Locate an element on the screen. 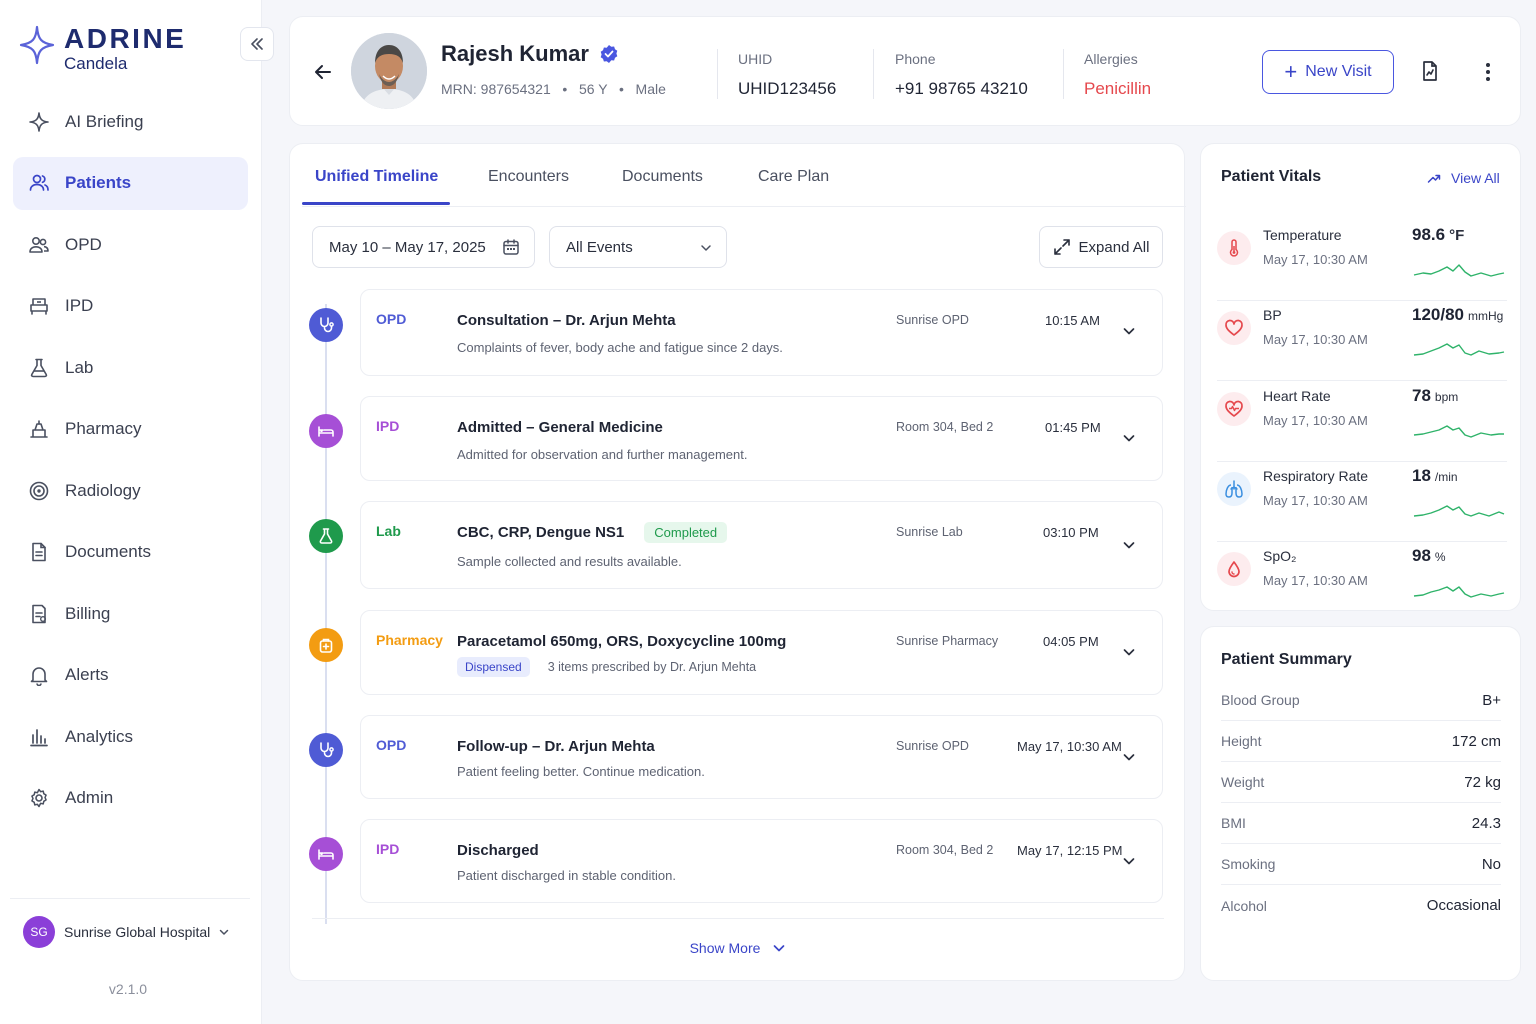 This screenshot has height=1024, width=1536. sidebar-item-alerts: Alerts is located at coordinates (130, 675).